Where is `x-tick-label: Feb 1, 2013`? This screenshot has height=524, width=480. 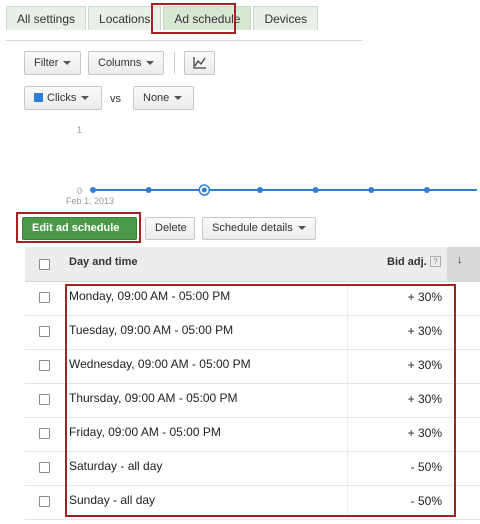
x-tick-label: Feb 1, 2013 is located at coordinates (90, 201).